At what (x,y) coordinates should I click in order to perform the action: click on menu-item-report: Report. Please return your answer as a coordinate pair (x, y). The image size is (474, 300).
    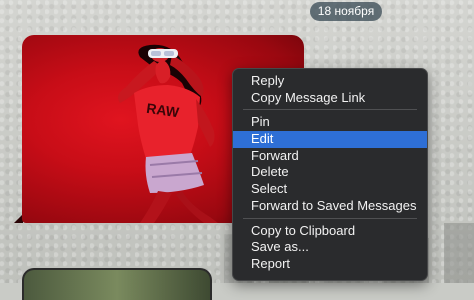
    Looking at the image, I should click on (330, 264).